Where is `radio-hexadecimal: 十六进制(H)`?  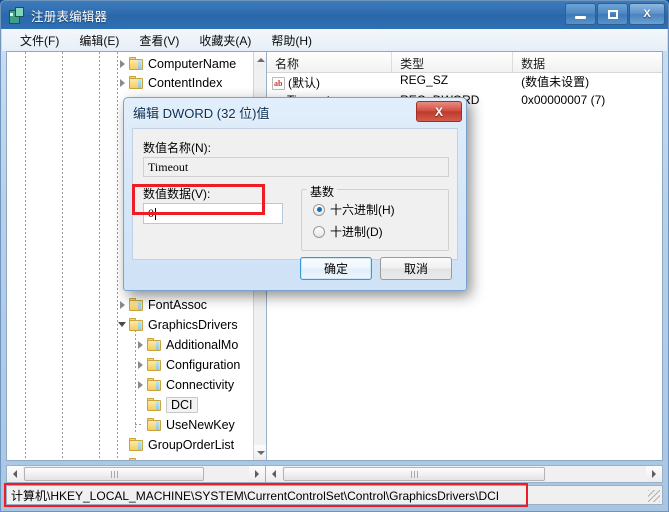 radio-hexadecimal: 十六进制(H) is located at coordinates (354, 209).